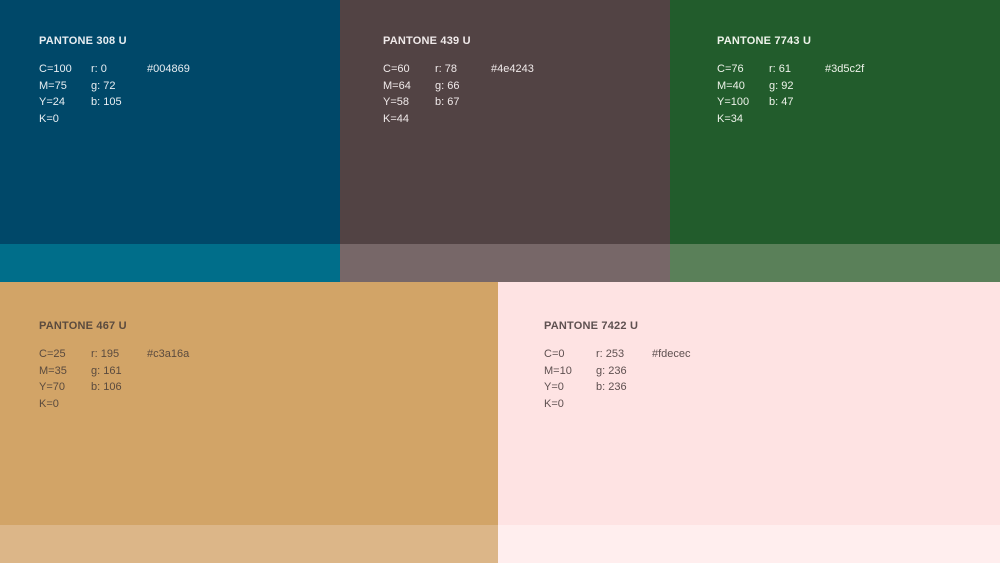  What do you see at coordinates (554, 387) in the screenshot?
I see `cmyk-y: Y=0` at bounding box center [554, 387].